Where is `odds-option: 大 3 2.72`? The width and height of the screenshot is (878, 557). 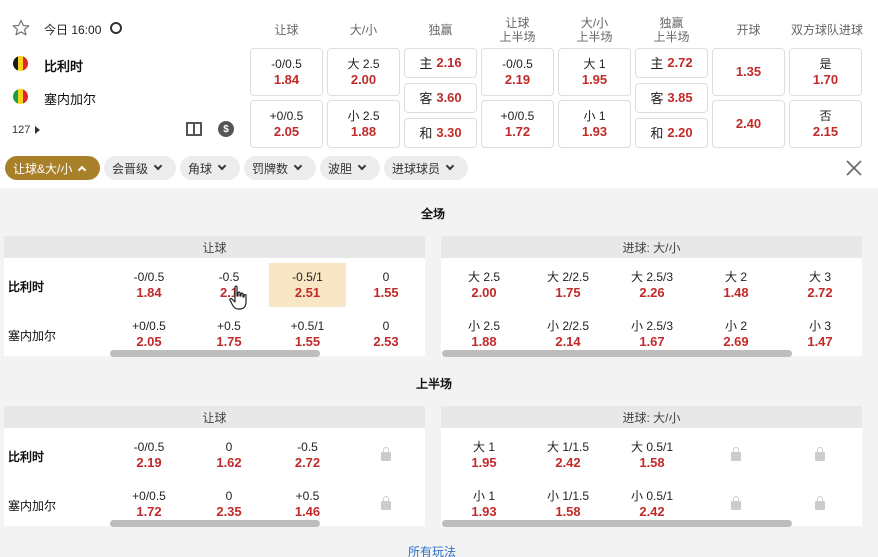
odds-option: 大 3 2.72 is located at coordinates (820, 285).